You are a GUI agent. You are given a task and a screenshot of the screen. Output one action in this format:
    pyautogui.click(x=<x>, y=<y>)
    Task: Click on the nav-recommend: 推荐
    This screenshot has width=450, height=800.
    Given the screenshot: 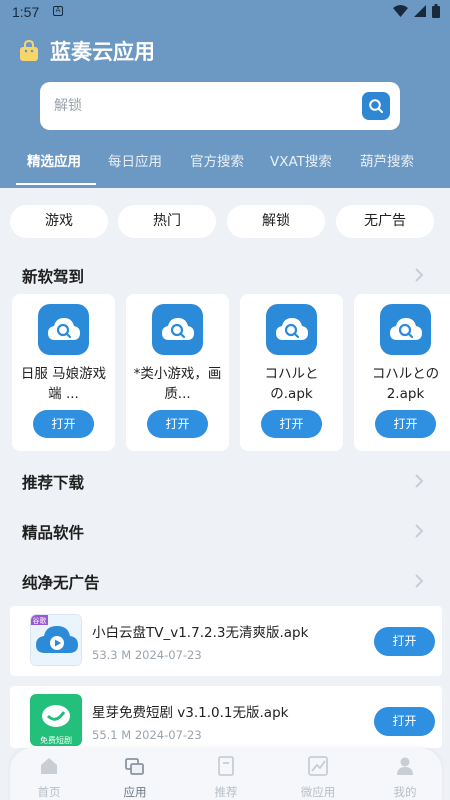 What is the action you would take?
    pyautogui.click(x=226, y=774)
    